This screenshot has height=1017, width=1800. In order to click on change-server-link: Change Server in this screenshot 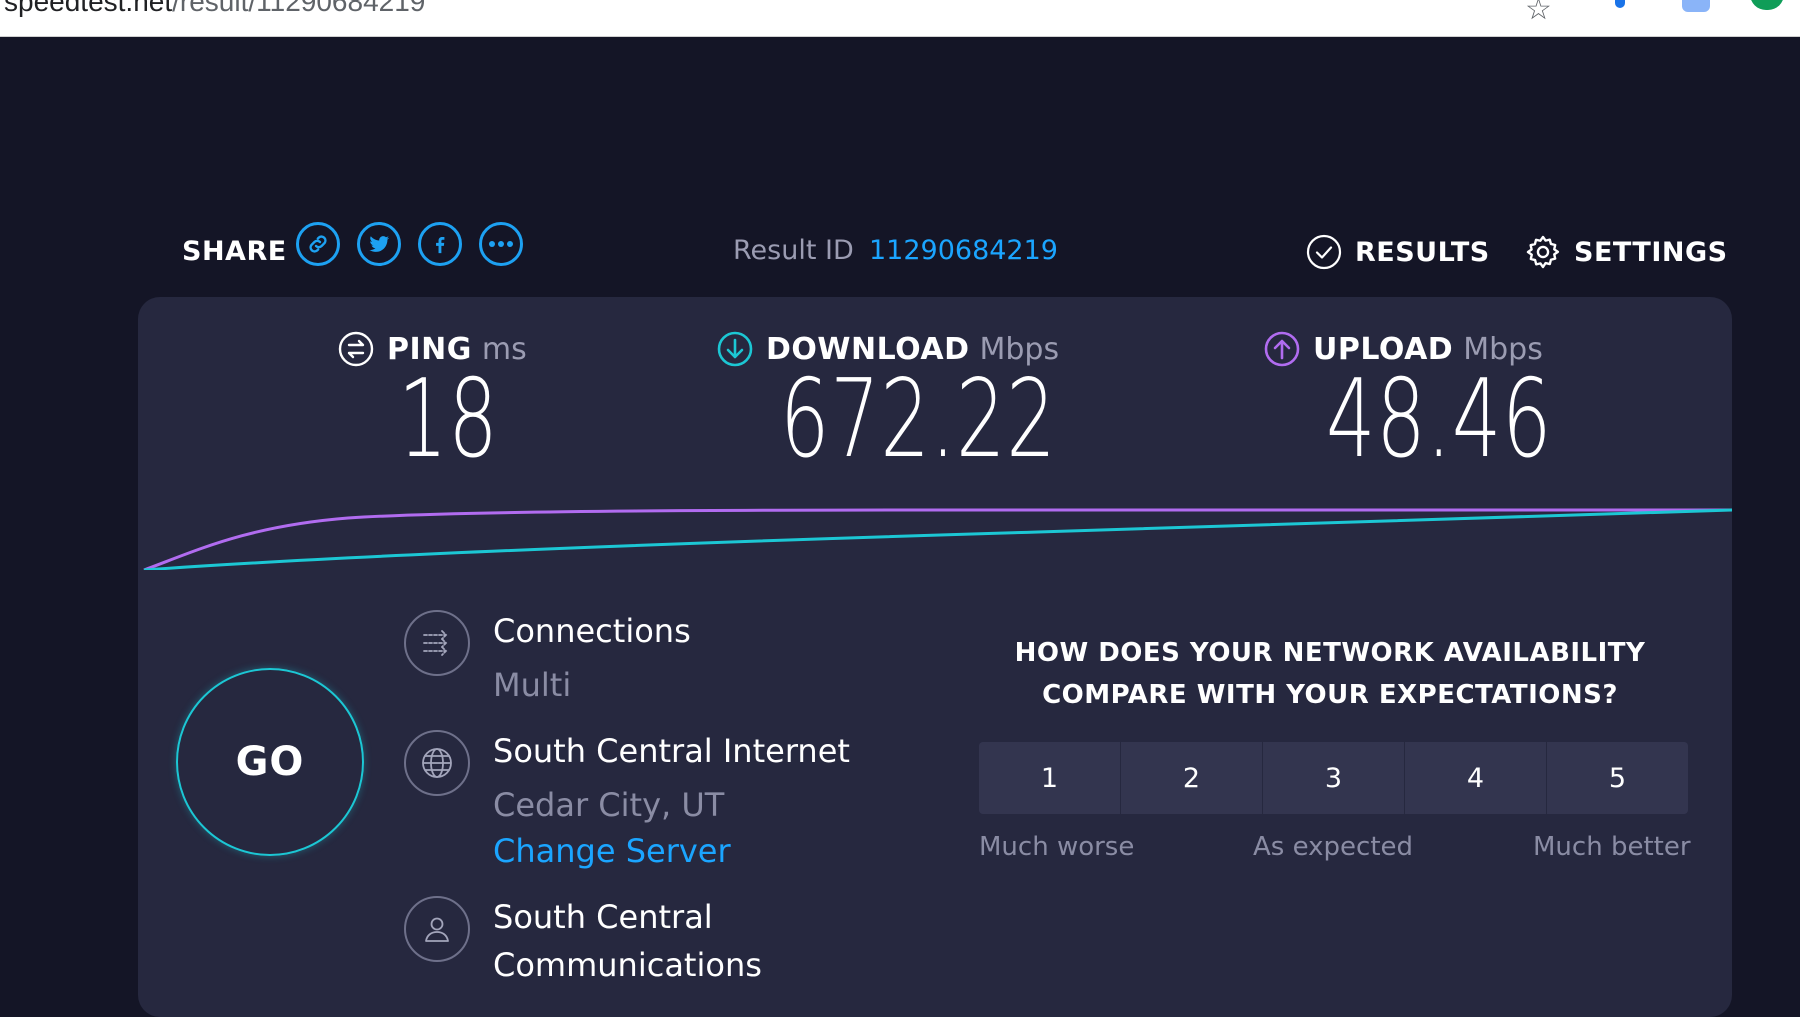, I will do `click(612, 851)`.